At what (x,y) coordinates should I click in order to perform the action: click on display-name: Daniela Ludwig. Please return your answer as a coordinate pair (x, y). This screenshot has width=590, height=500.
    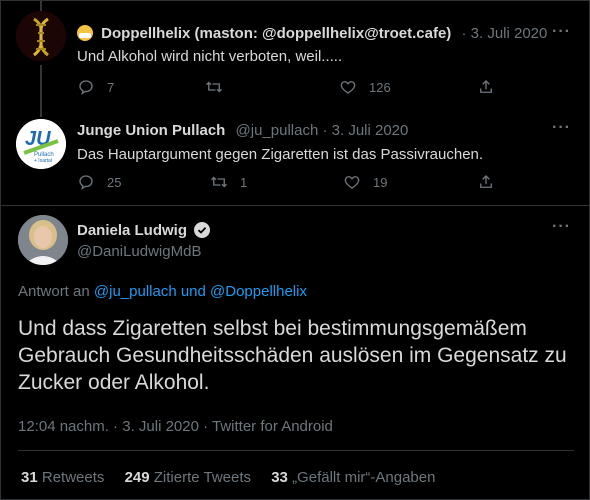
    Looking at the image, I should click on (132, 230).